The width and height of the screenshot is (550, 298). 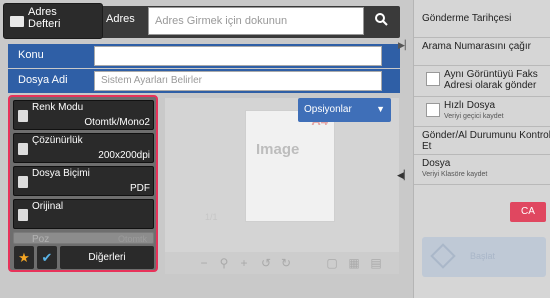 What do you see at coordinates (482, 52) in the screenshot?
I see `search-number-item: Arama Numarasını çağır` at bounding box center [482, 52].